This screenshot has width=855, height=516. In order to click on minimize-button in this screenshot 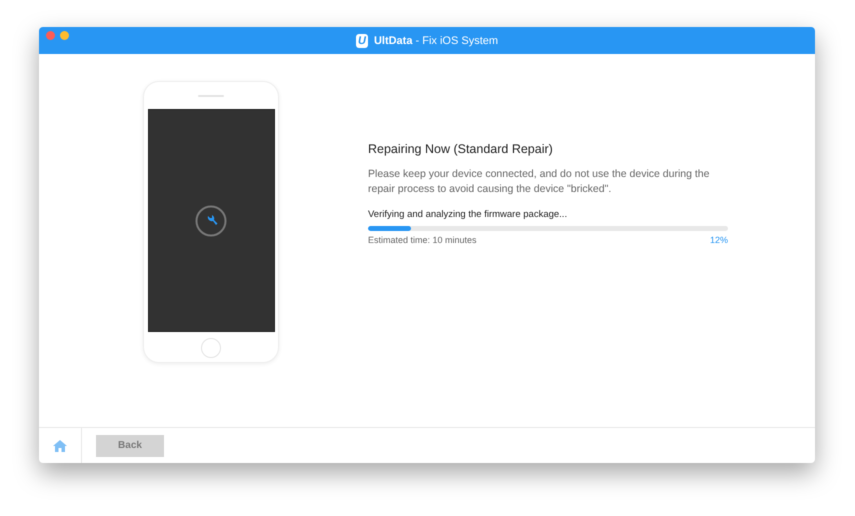, I will do `click(64, 35)`.